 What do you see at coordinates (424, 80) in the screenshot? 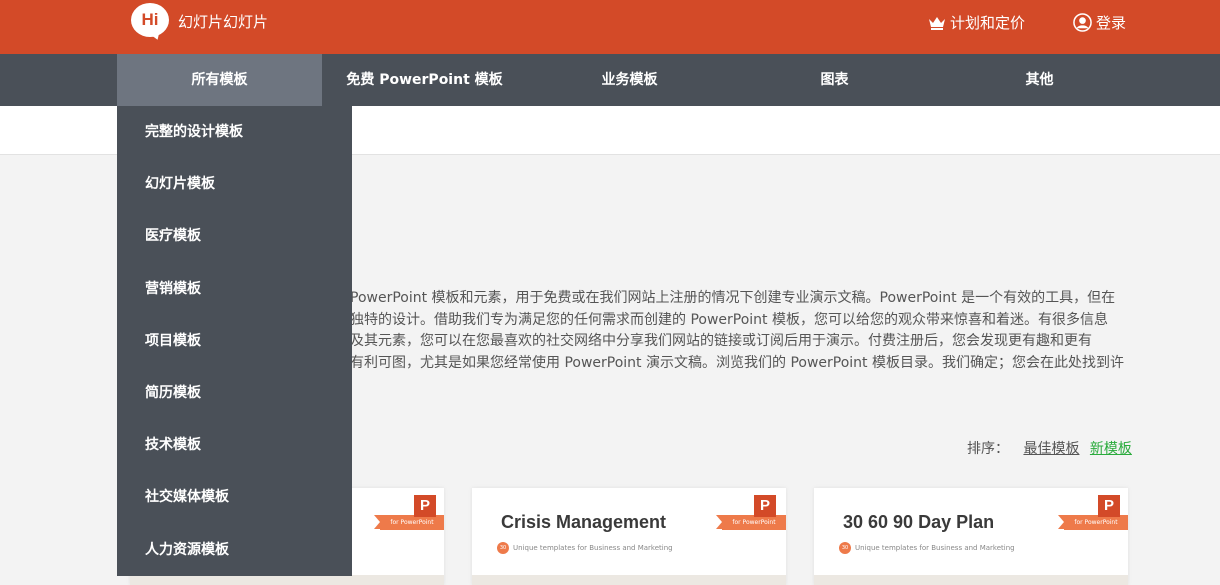
I see `nav-free-powerpoint-templates: 免费 PowerPoint 模板` at bounding box center [424, 80].